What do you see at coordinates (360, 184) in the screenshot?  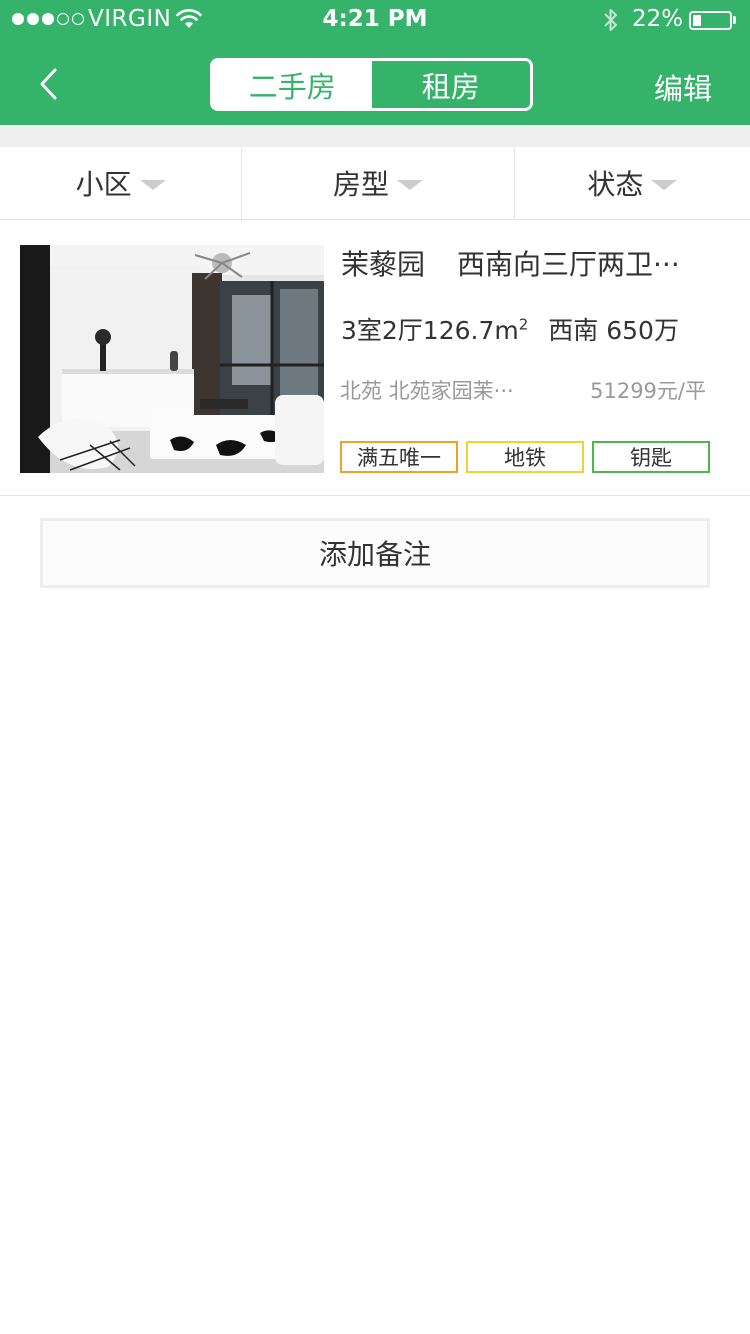 I see `filter-label: 房型` at bounding box center [360, 184].